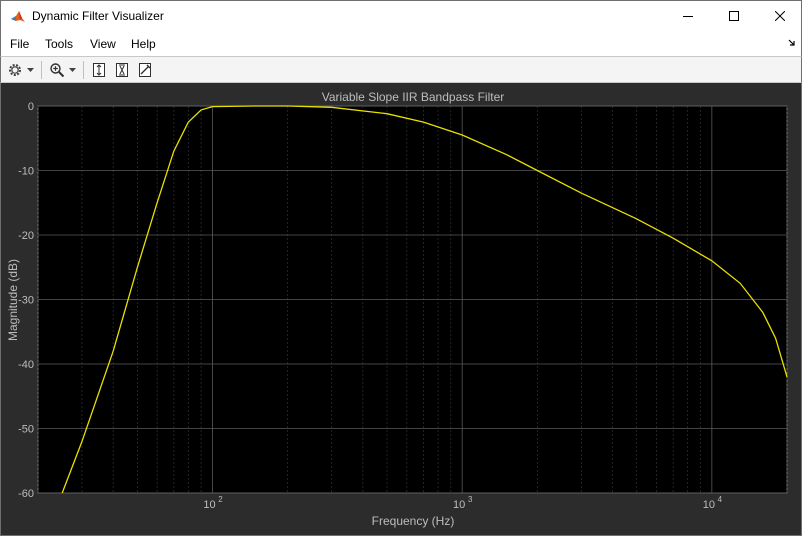 Image resolution: width=802 pixels, height=536 pixels. Describe the element at coordinates (401, 43) in the screenshot. I see `menu-bar: File Tools View Help` at that location.